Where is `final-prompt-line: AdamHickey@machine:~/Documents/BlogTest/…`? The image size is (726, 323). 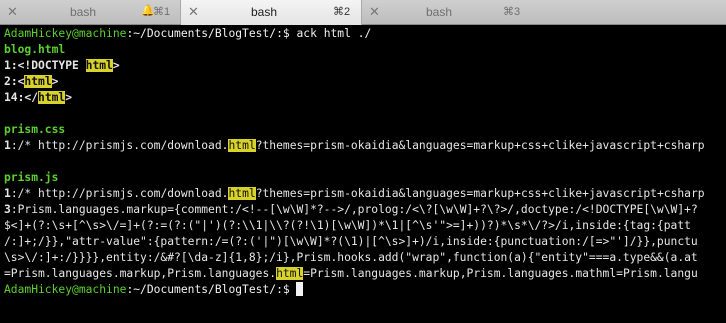
final-prompt-line: AdamHickey@machine:~/Documents/BlogTest/… is located at coordinates (154, 290).